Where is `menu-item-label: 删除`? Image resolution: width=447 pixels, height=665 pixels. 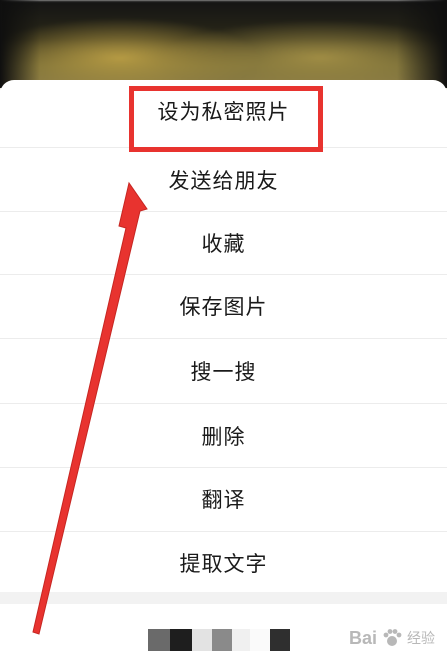
menu-item-label: 删除 is located at coordinates (223, 437).